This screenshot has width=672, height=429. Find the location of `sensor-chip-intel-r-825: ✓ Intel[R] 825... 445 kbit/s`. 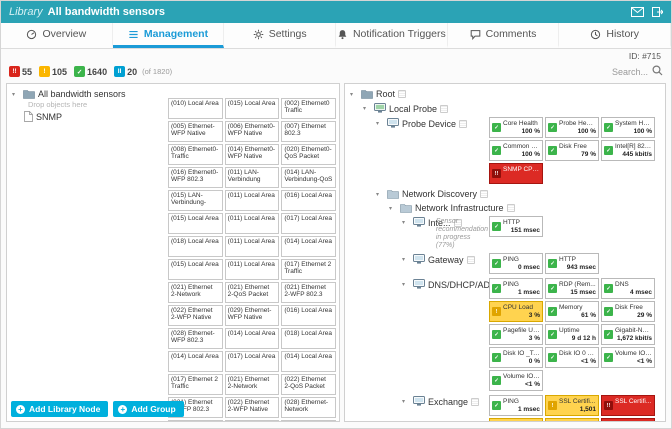

sensor-chip-intel-r-825: ✓ Intel[R] 825... 445 kbit/s is located at coordinates (628, 150).